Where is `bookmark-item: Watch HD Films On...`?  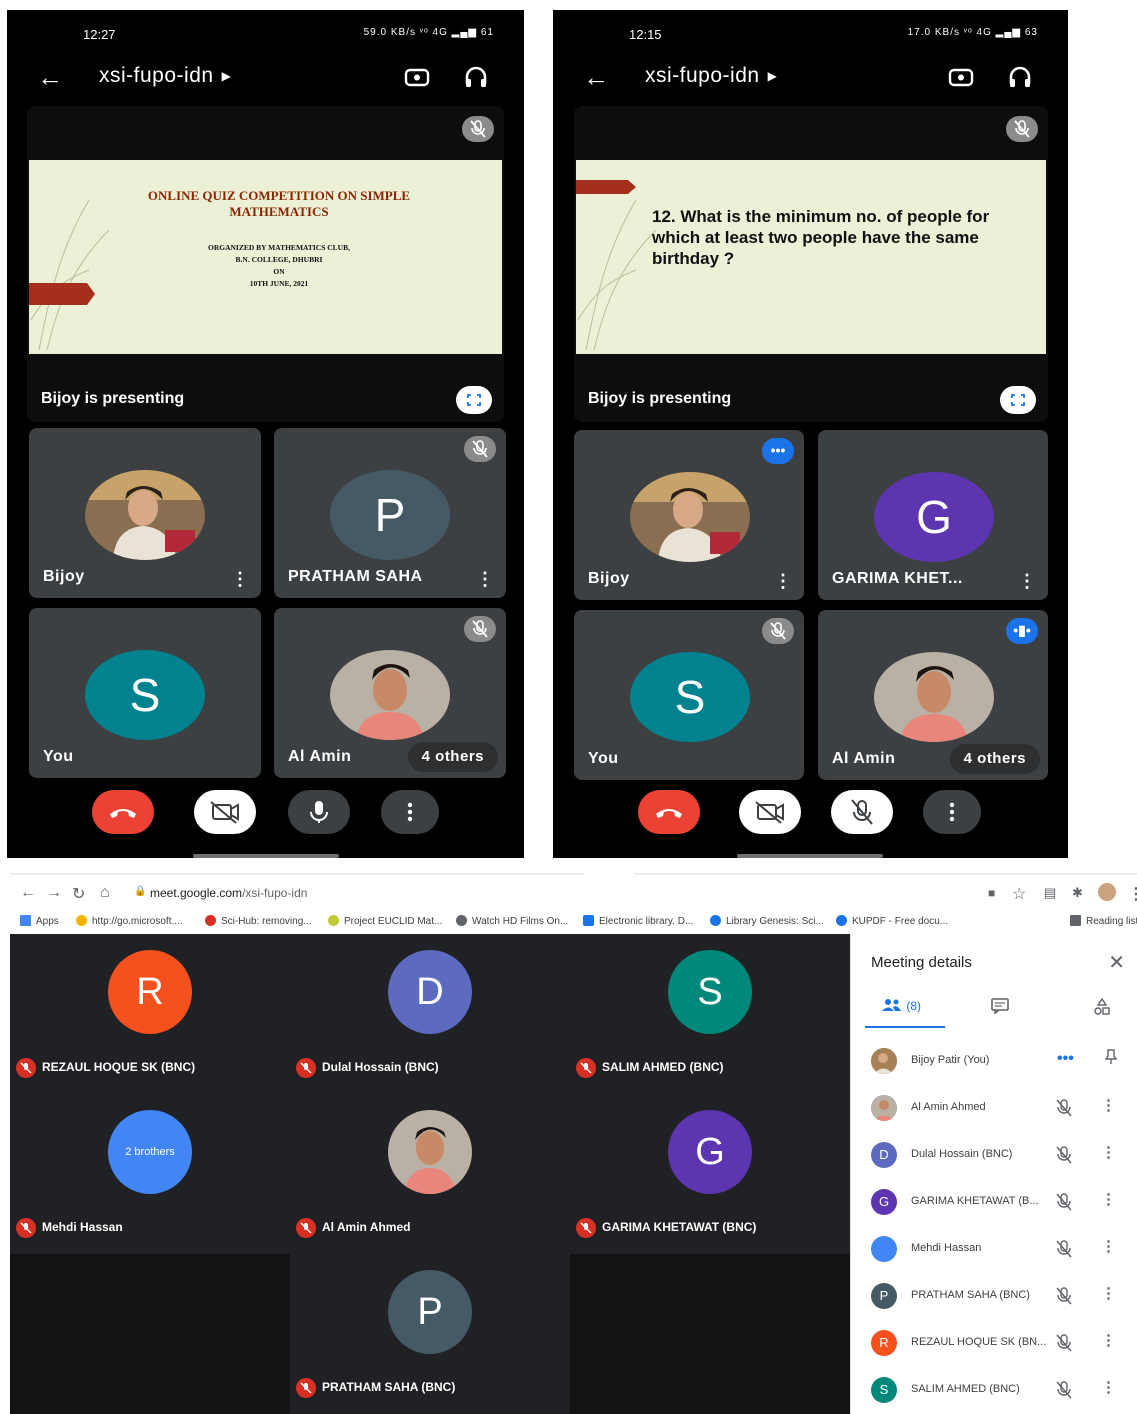
bookmark-item: Watch HD Films On... is located at coordinates (512, 921).